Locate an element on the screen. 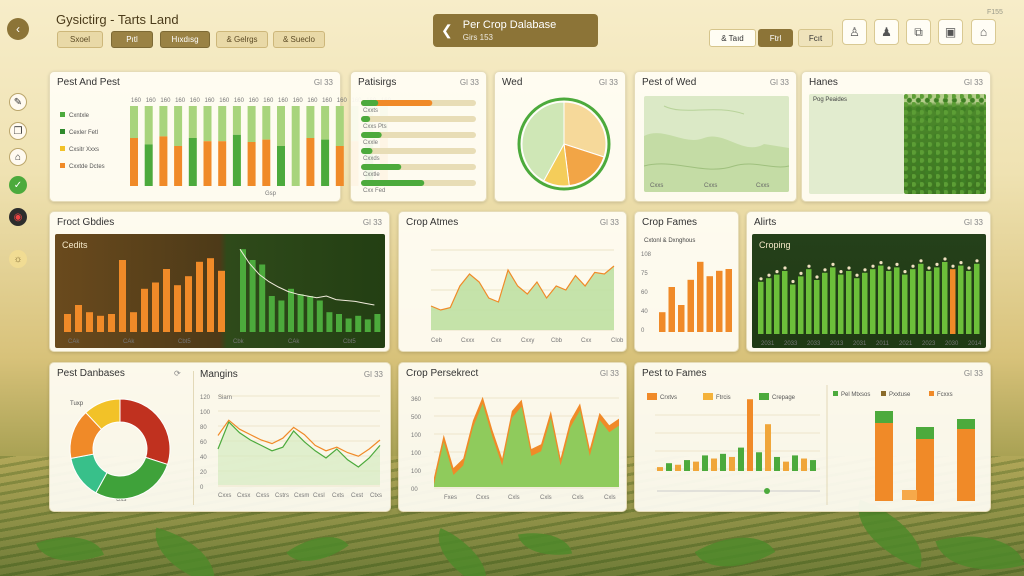 Image resolution: width=1024 pixels, height=576 pixels. tick-label: 2030 is located at coordinates (952, 344).